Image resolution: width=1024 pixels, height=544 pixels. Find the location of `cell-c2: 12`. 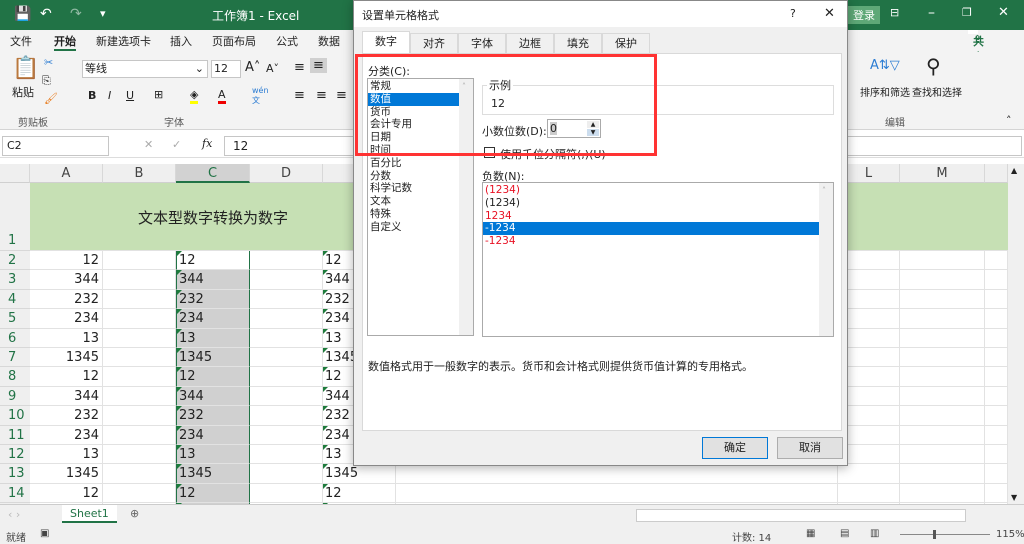

cell-c2: 12 is located at coordinates (213, 261).